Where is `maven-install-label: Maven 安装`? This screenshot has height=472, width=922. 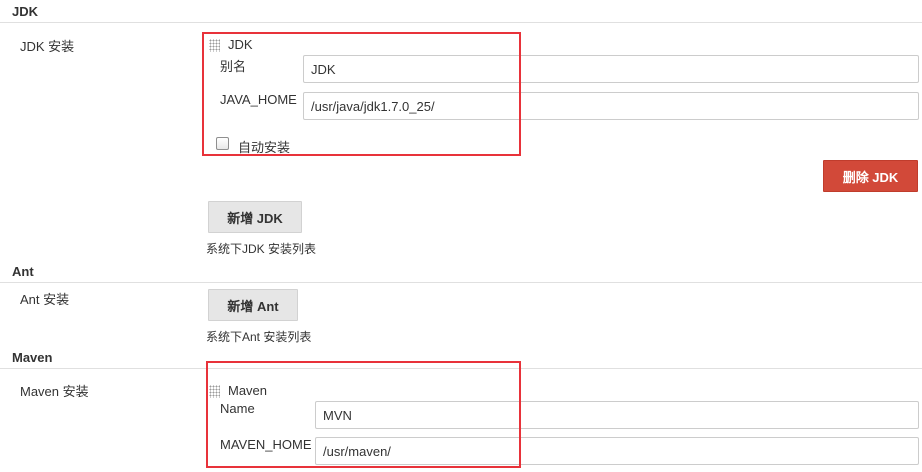
maven-install-label: Maven 安装 is located at coordinates (54, 391).